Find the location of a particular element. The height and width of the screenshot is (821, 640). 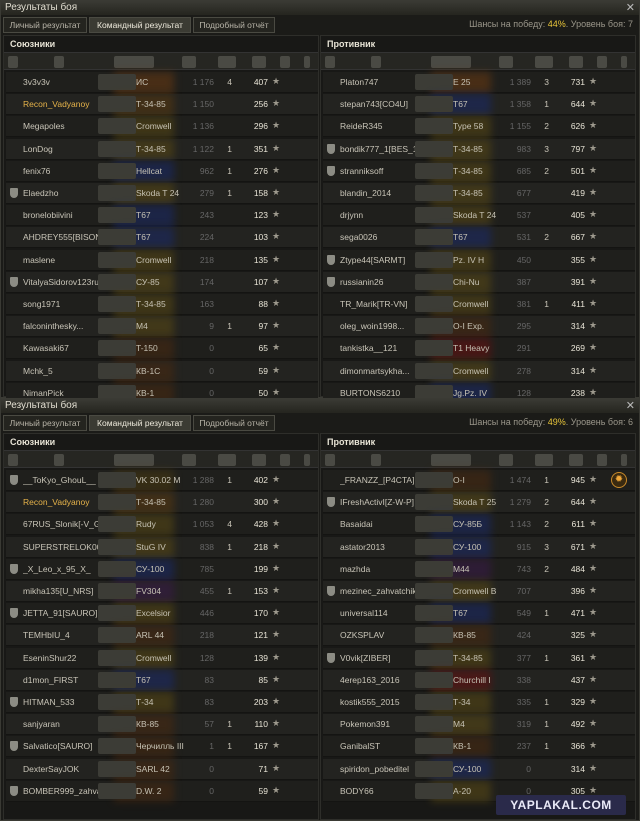

player-row: VitalyaSidorov123rus СУ-85 174 107 ★ is located at coordinates (162, 282).